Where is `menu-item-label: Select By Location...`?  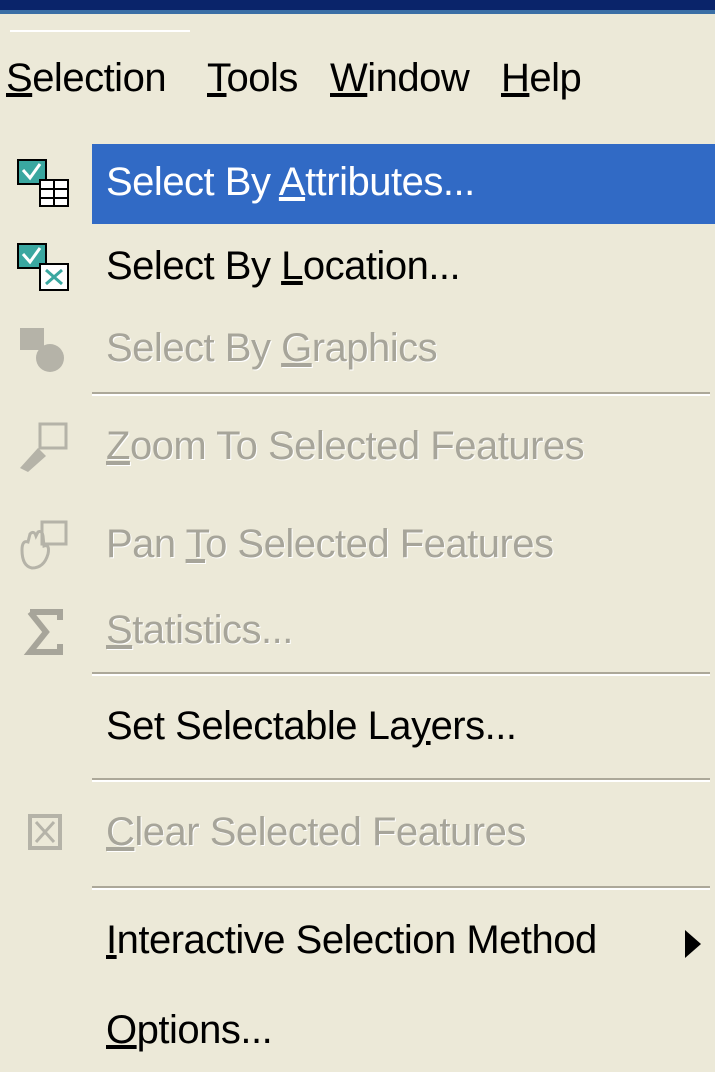
menu-item-label: Select By Location... is located at coordinates (283, 266).